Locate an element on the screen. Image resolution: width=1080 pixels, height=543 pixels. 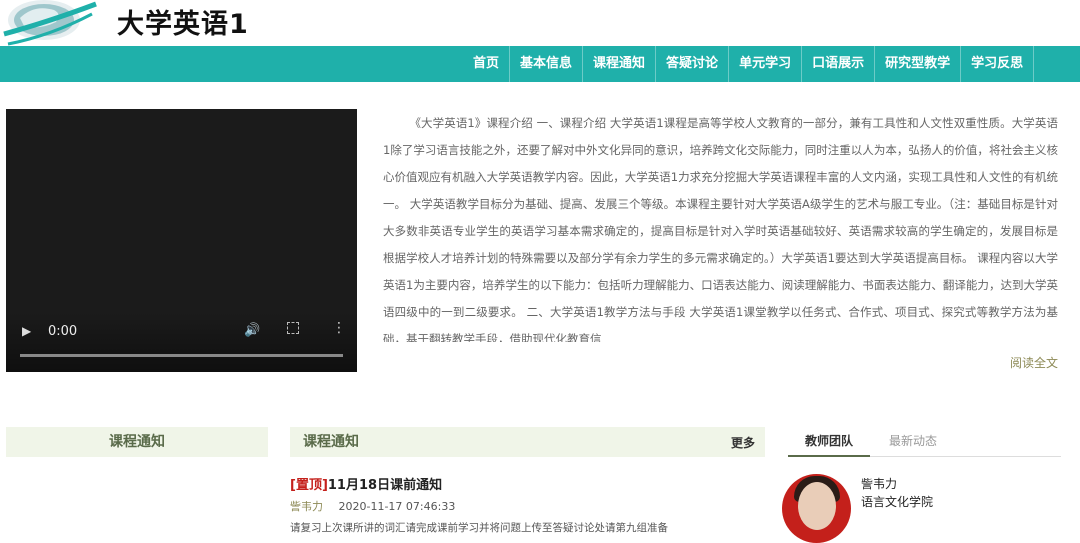
notice-description: 请复习上次课所讲的词汇请完成课前学习并将问题上传至答疑讨论处请第九组准备 is located at coordinates (479, 528).